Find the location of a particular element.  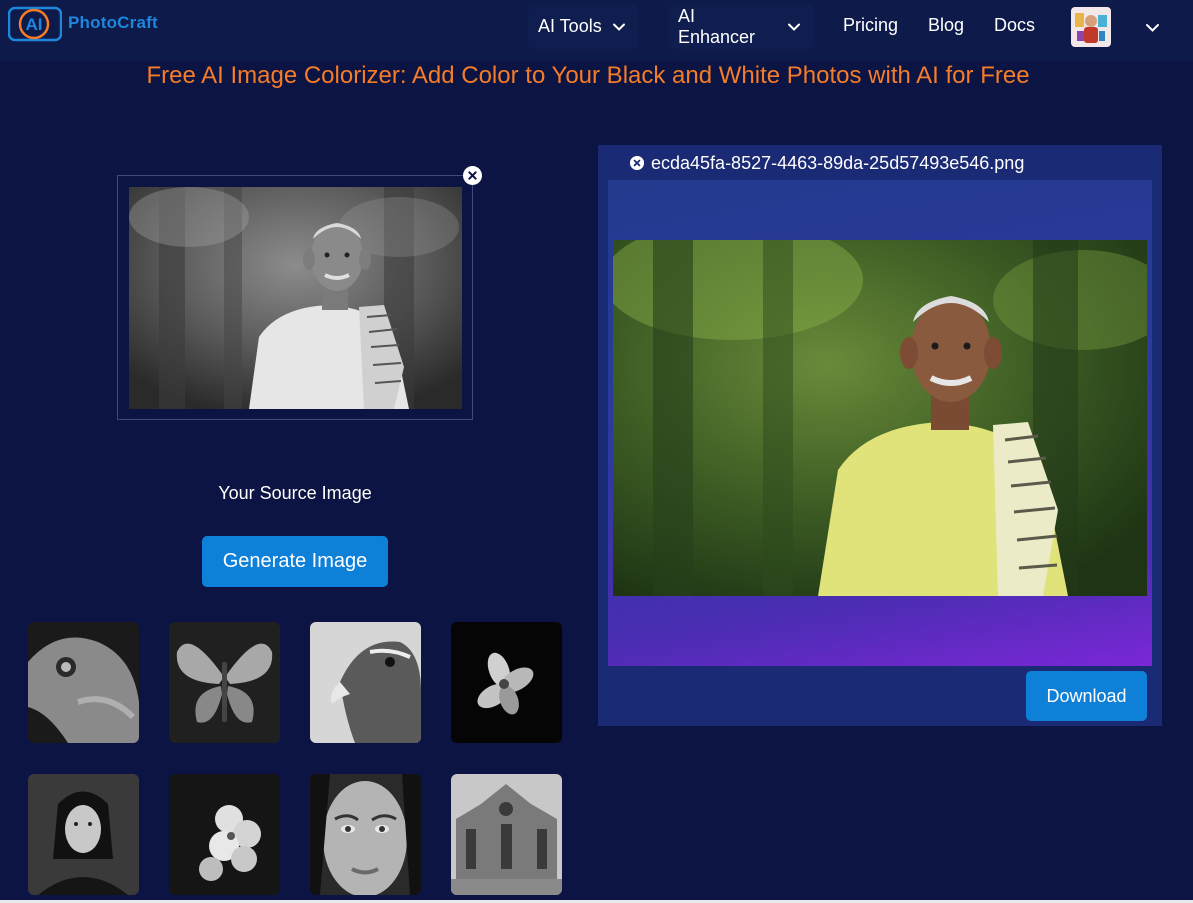

sample-image-cathedral is located at coordinates (506, 834).